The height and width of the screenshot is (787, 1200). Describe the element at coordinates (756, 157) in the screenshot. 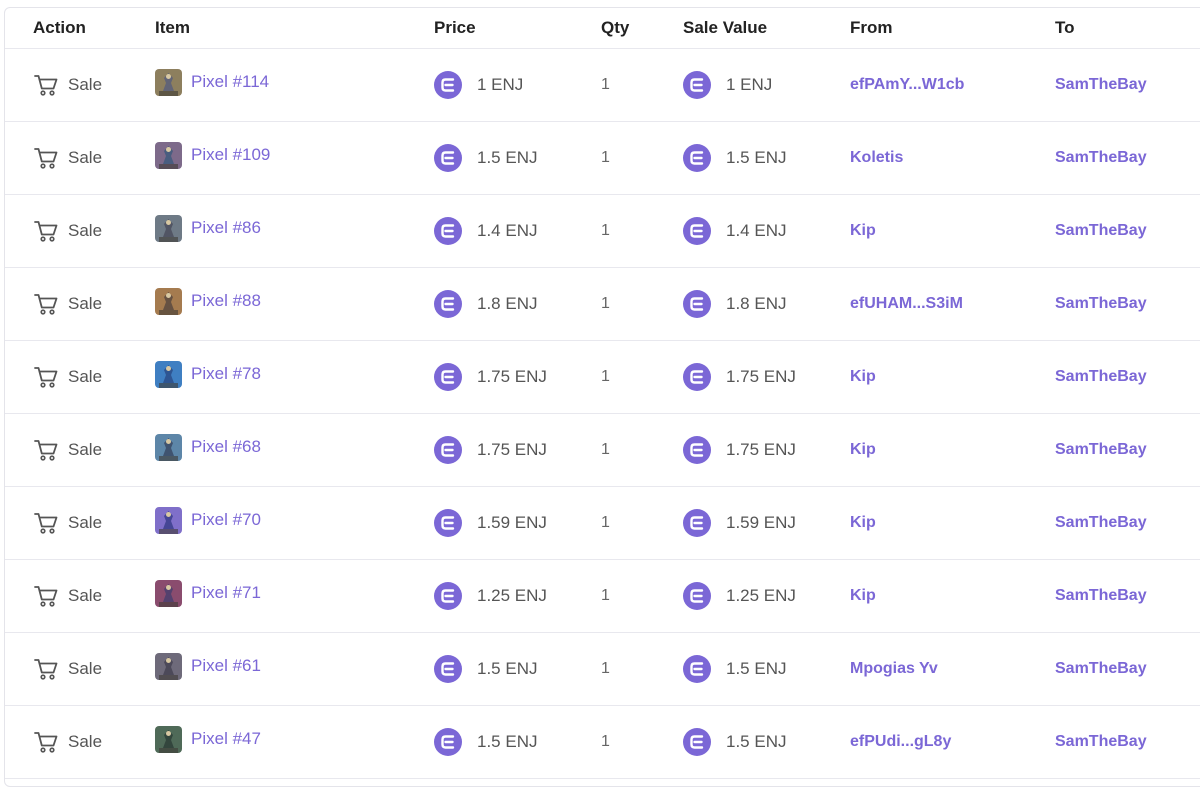

I see `sale-value-amount: 1.5 ENJ` at that location.